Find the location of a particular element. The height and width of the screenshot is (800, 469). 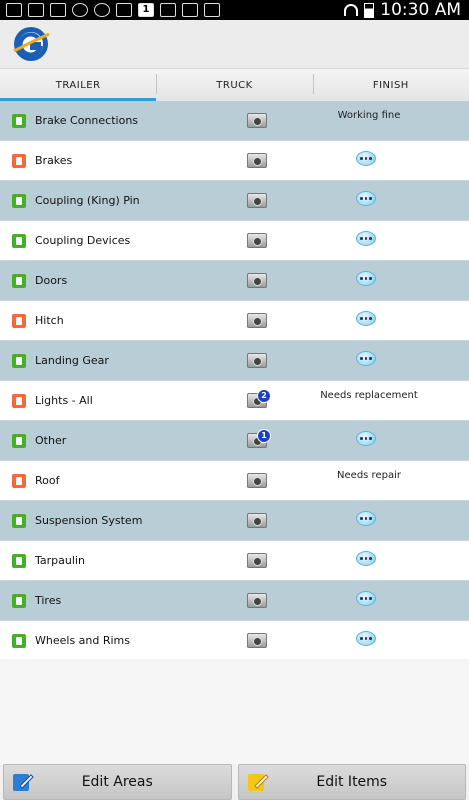

item-note: Working fine is located at coordinates (369, 115).